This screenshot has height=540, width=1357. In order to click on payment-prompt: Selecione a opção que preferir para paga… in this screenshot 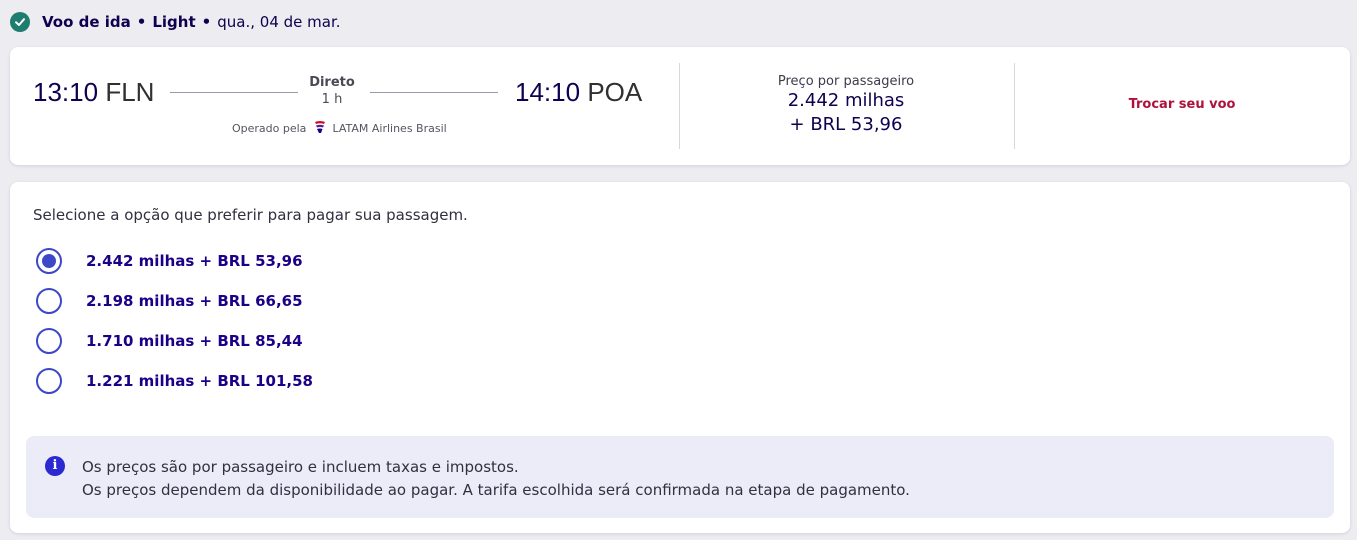, I will do `click(250, 215)`.